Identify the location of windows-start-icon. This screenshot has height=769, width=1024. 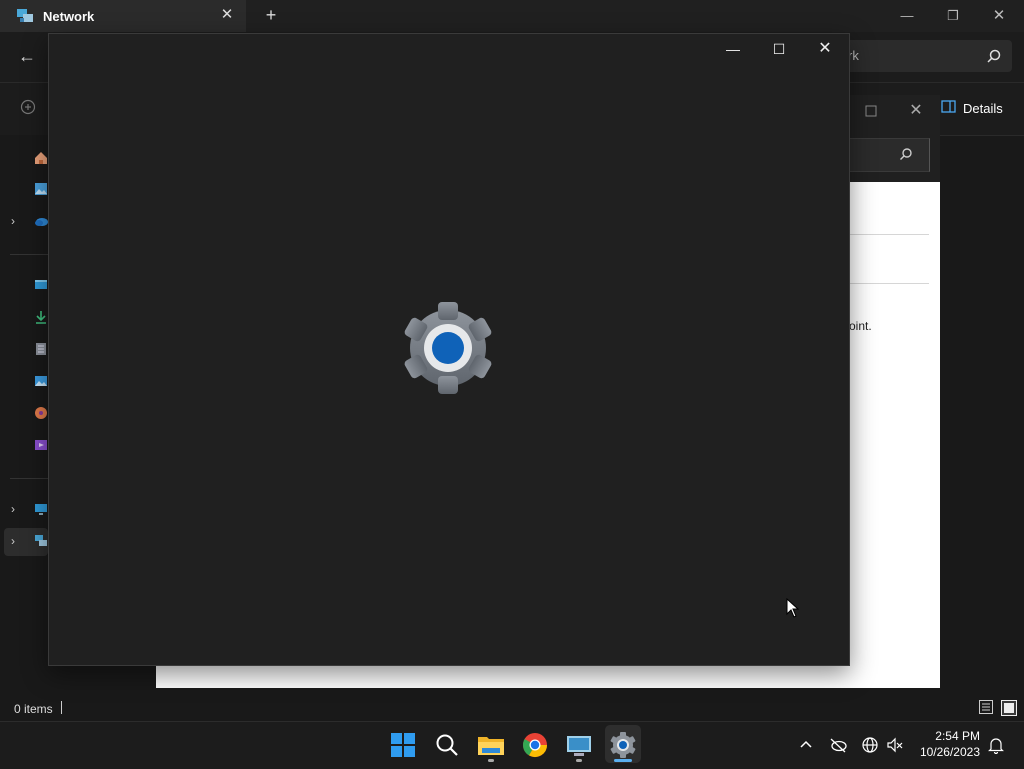
(403, 745).